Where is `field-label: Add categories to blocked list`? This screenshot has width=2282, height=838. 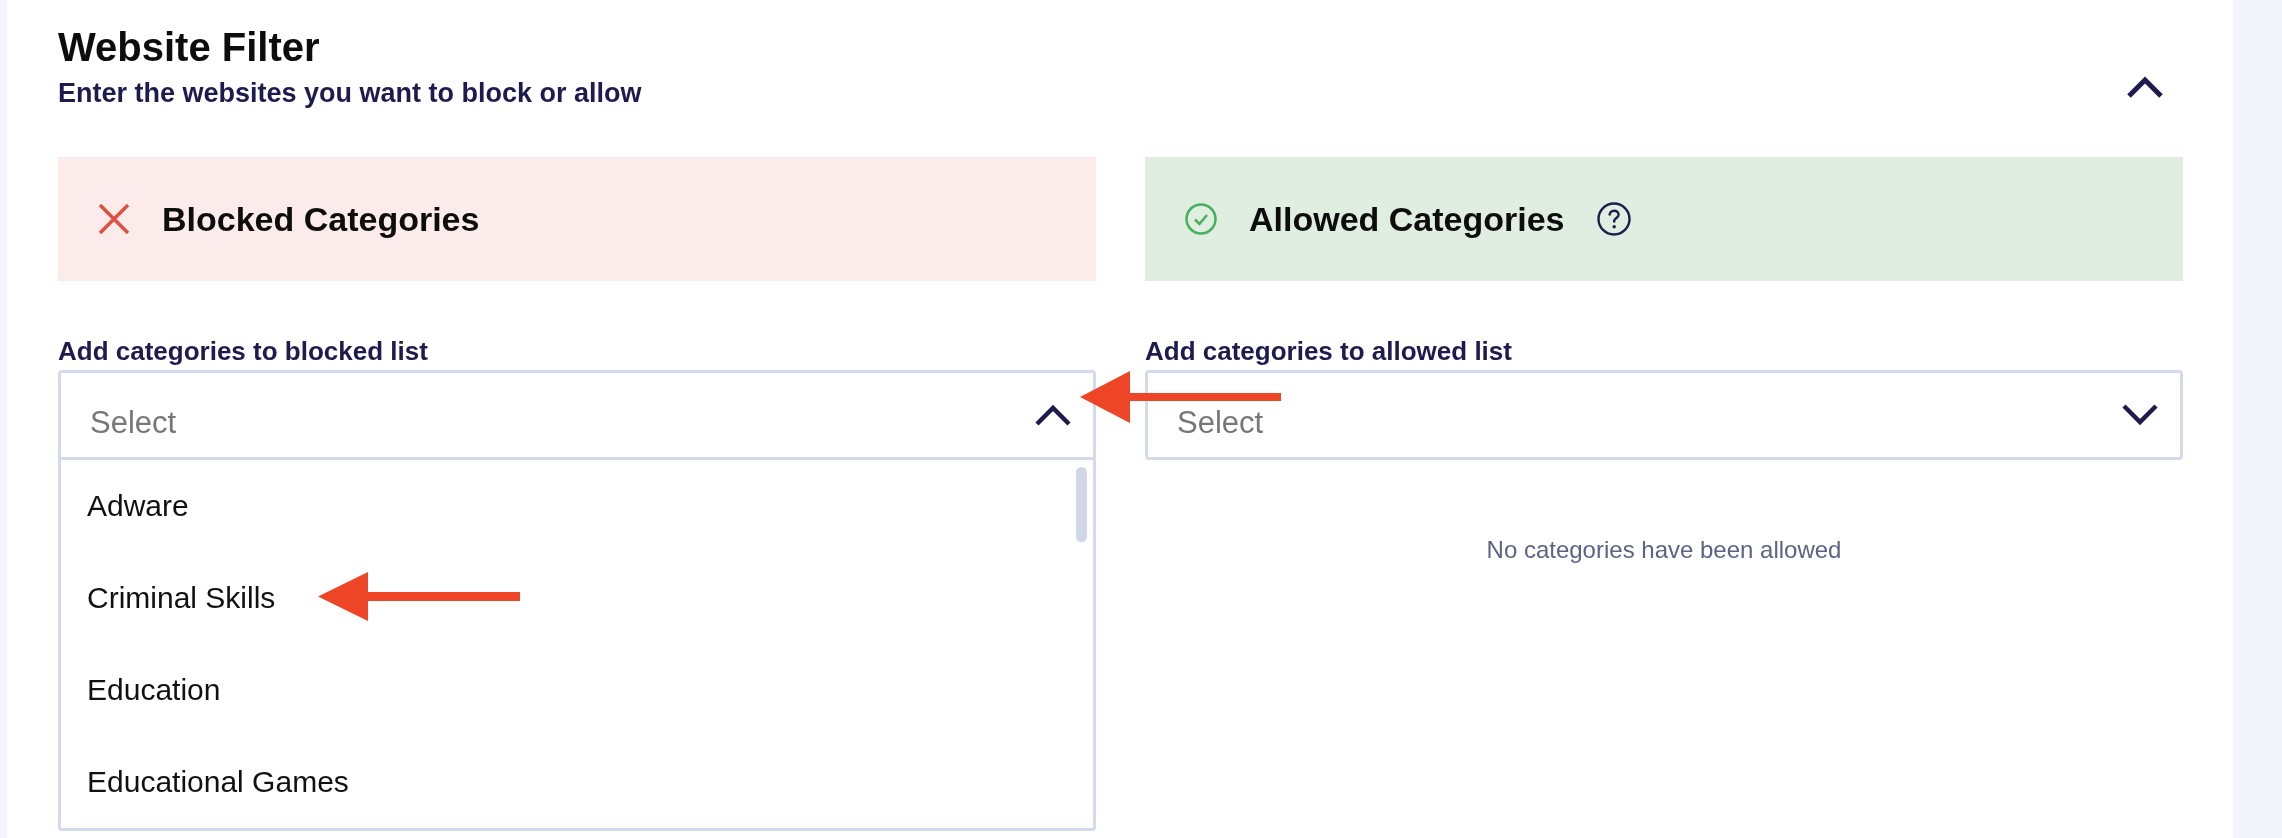 field-label: Add categories to blocked list is located at coordinates (243, 351).